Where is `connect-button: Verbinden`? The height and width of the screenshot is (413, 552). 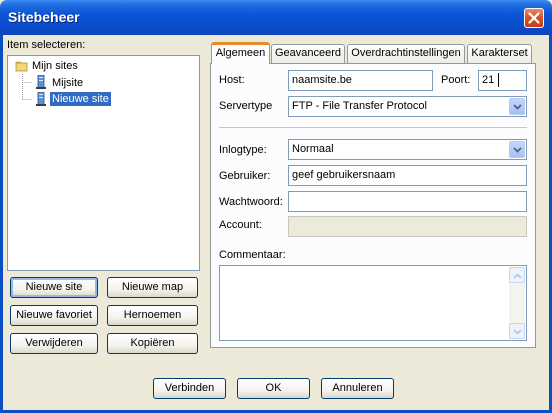
connect-button: Verbinden is located at coordinates (189, 388).